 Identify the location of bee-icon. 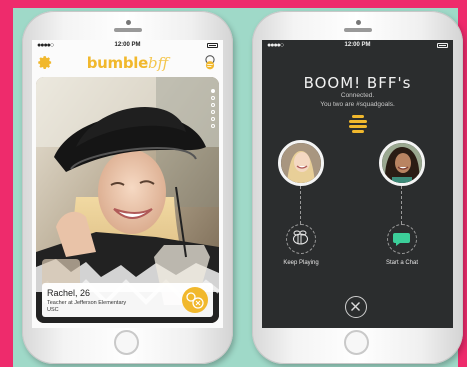
(300, 237).